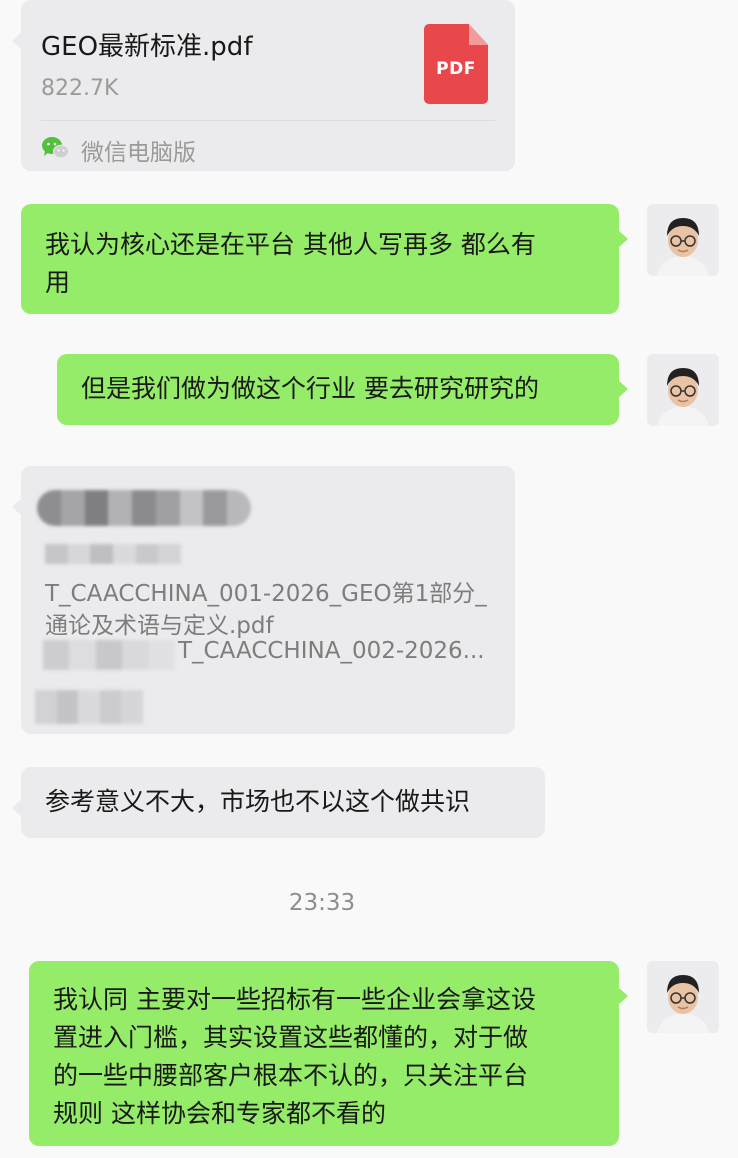 The image size is (738, 1158). I want to click on outgoing-message-1: 我认为核心还是在平台 其他人写再多 都么有 用, so click(324, 259).